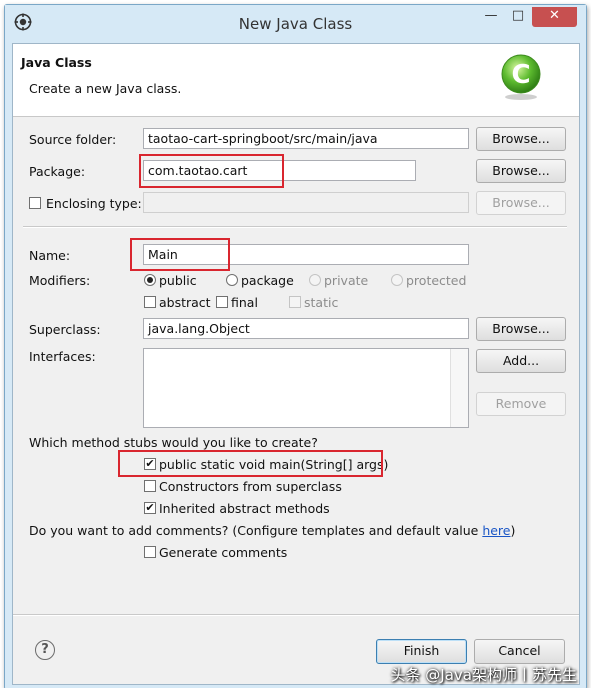  Describe the element at coordinates (178, 280) in the screenshot. I see `modifier-public-label: public` at that location.